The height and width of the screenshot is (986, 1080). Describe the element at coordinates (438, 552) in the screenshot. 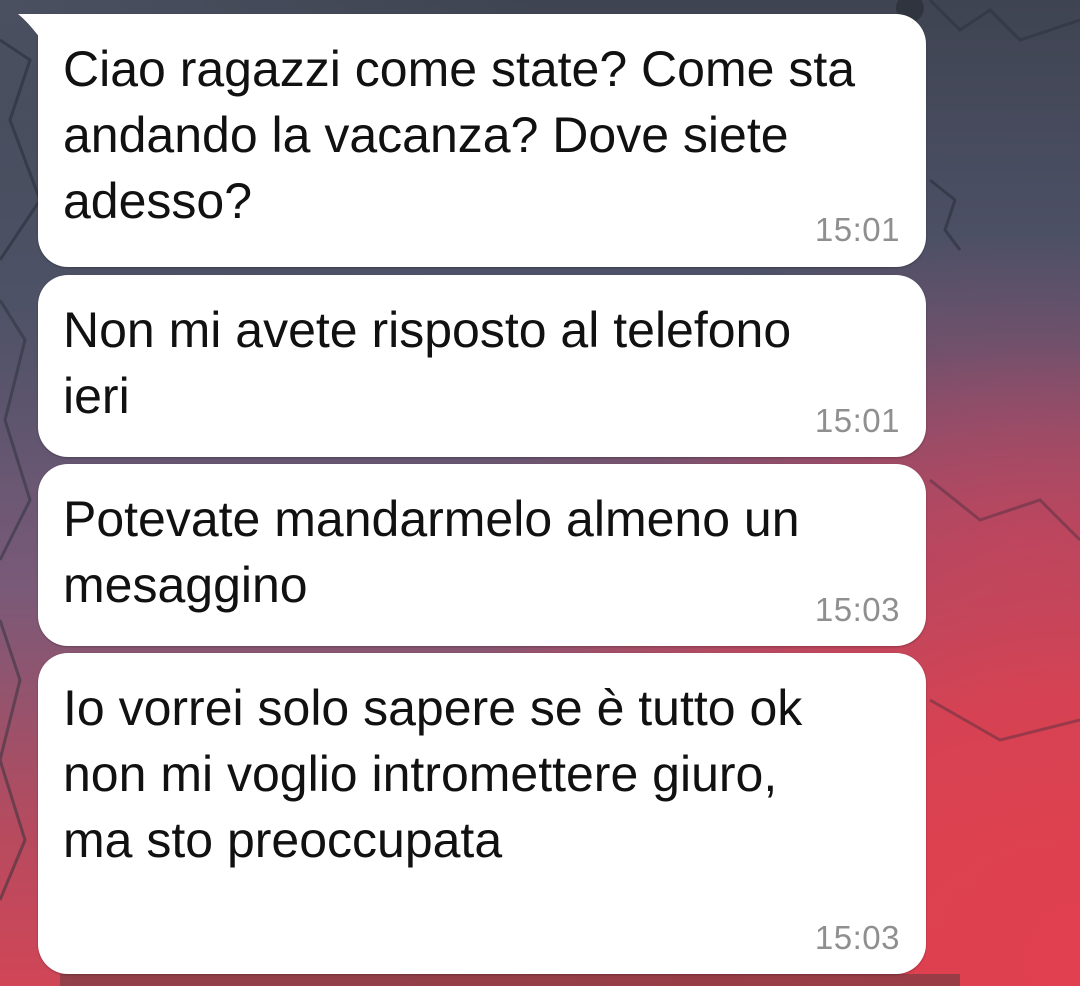

I see `message-text: Potevate mandarmelo almeno un mesaggino` at that location.